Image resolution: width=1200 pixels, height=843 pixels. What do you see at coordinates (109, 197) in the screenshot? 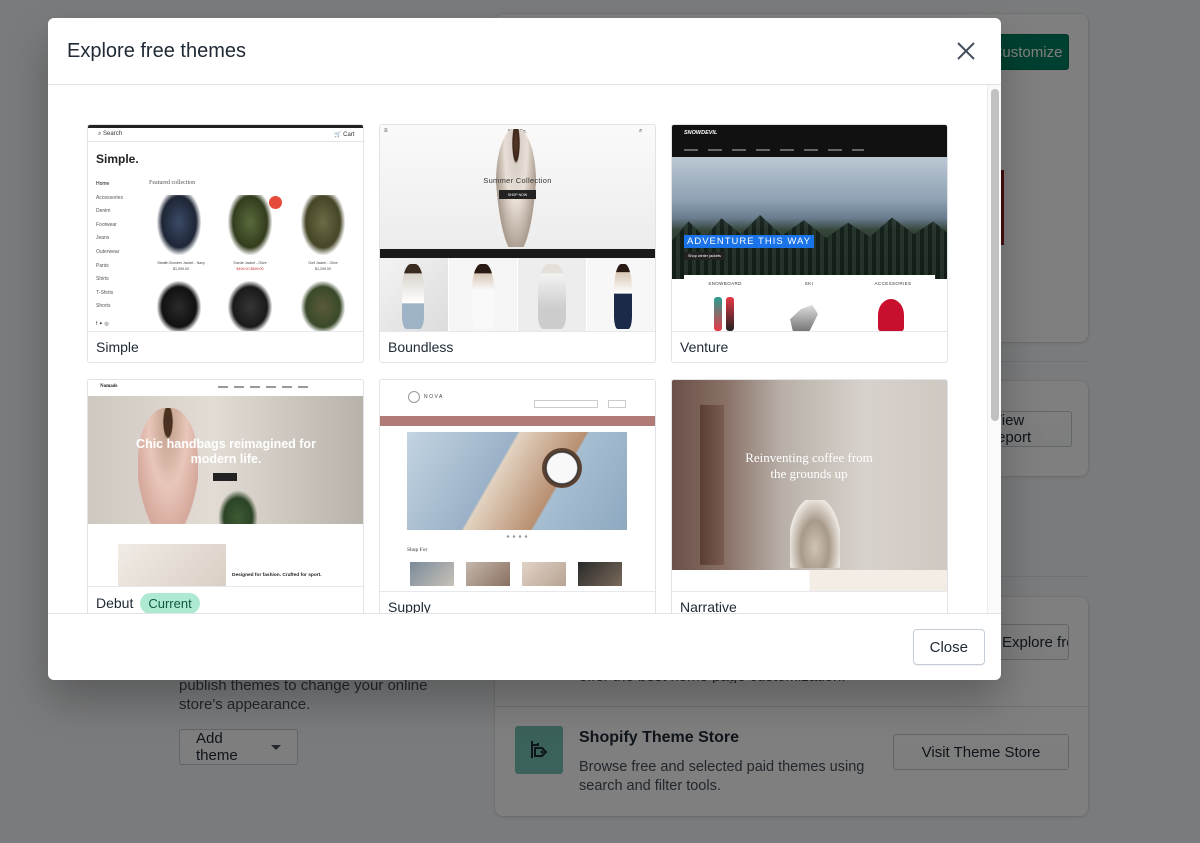
I see `nav-item: Accessories` at bounding box center [109, 197].